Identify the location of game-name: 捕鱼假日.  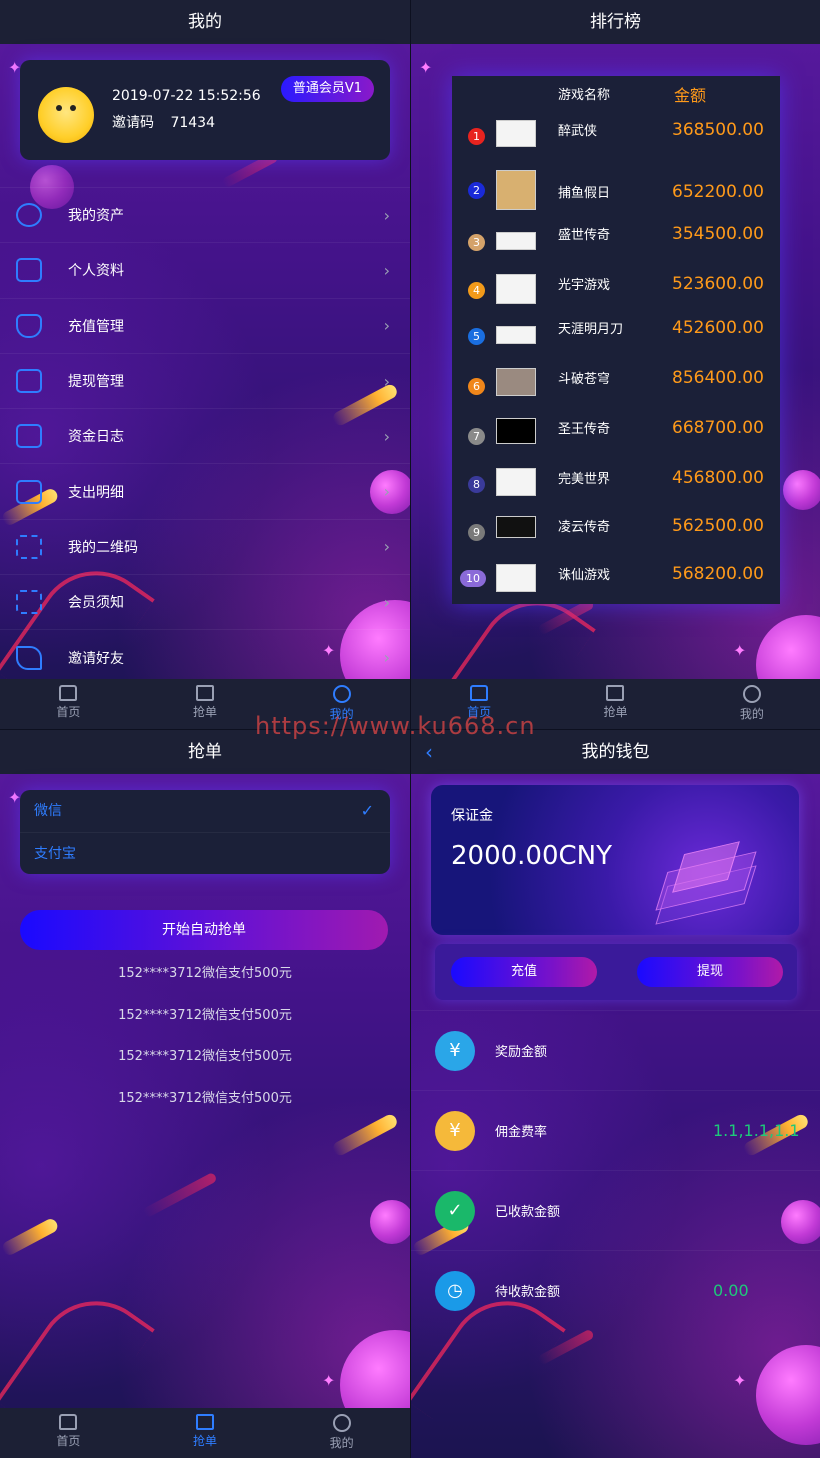
(584, 193).